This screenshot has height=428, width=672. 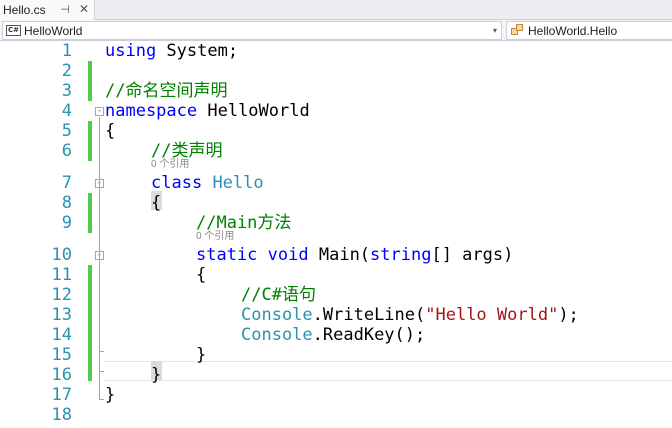 I want to click on member-dropdown: HelloWorld.Hello, so click(x=589, y=30).